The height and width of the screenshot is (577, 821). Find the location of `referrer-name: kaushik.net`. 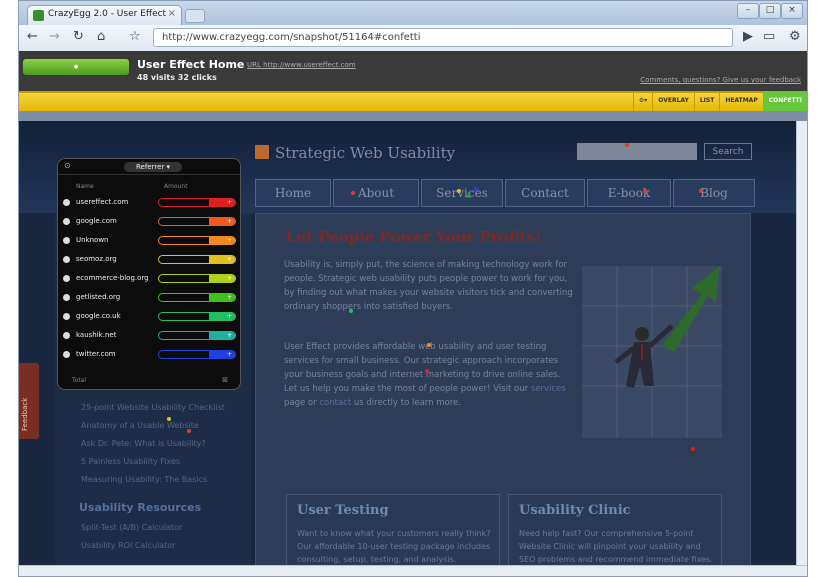

referrer-name: kaushik.net is located at coordinates (96, 335).